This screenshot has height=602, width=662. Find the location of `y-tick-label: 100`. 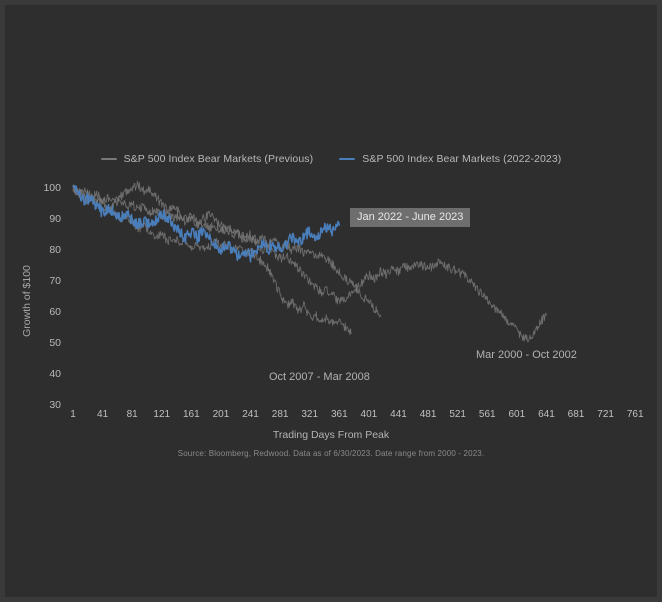

y-tick-label: 100 is located at coordinates (52, 188).